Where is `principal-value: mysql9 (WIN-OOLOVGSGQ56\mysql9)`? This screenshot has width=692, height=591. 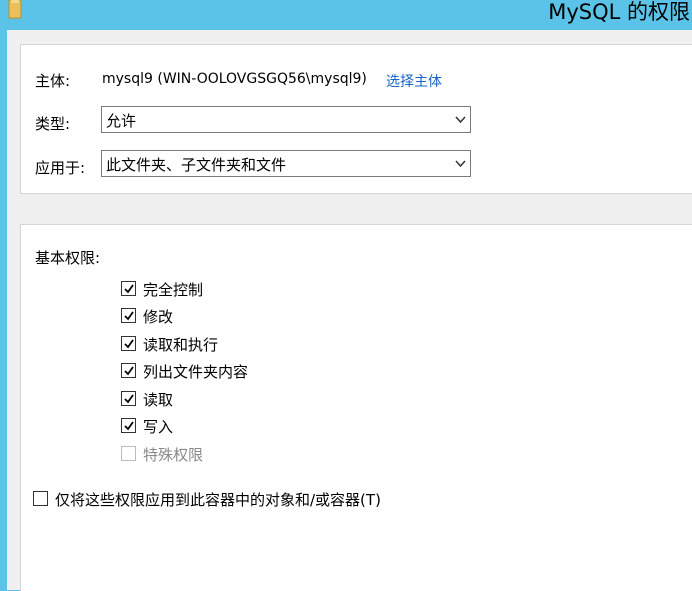
principal-value: mysql9 (WIN-OOLOVGSGQ56\mysql9) is located at coordinates (234, 79).